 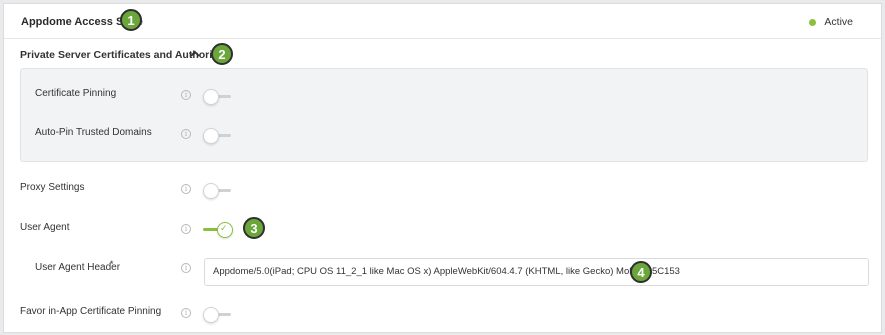 I want to click on proxy-settings-label: Proxy Settings, so click(x=52, y=187).